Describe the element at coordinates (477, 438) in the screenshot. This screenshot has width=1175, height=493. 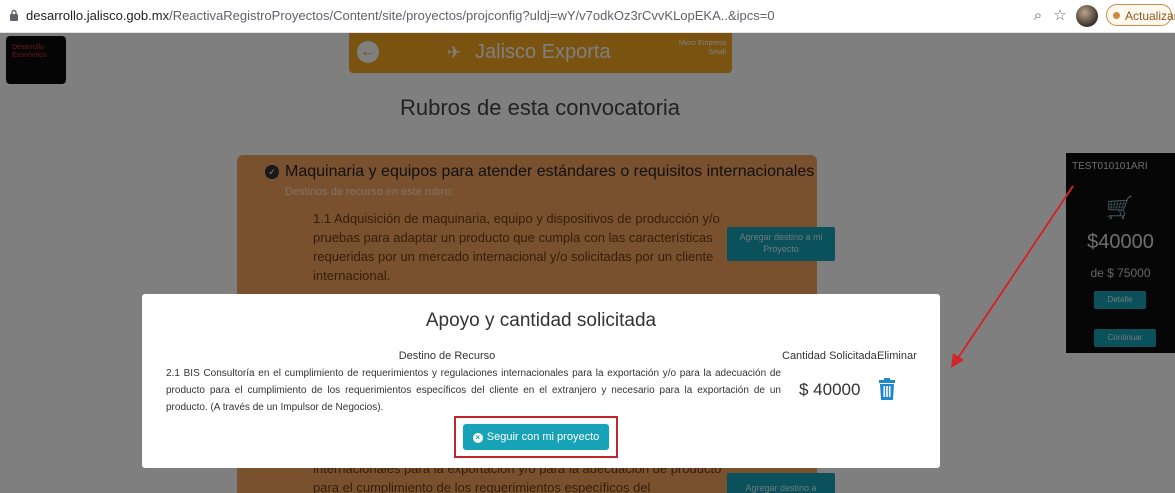
I see `close-circle-icon: ×` at that location.